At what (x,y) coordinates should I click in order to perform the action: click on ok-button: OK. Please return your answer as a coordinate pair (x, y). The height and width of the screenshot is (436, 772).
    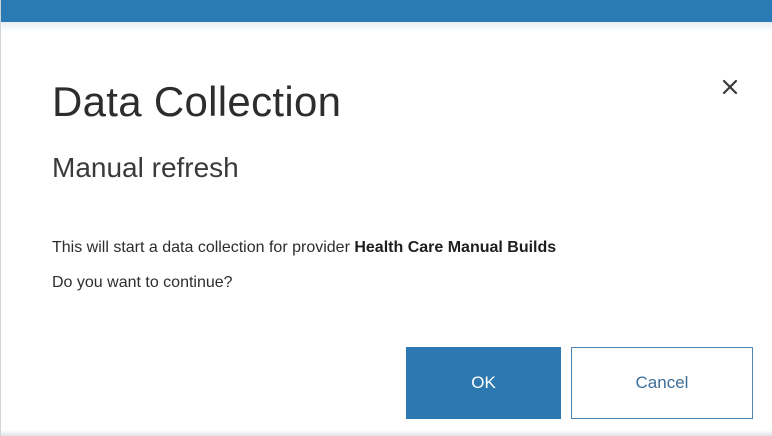
    Looking at the image, I should click on (483, 383).